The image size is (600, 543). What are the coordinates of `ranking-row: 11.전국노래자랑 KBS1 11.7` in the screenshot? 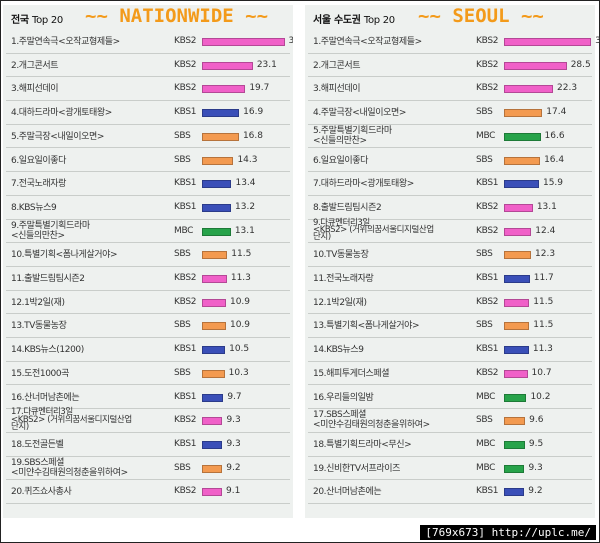 It's located at (450, 279).